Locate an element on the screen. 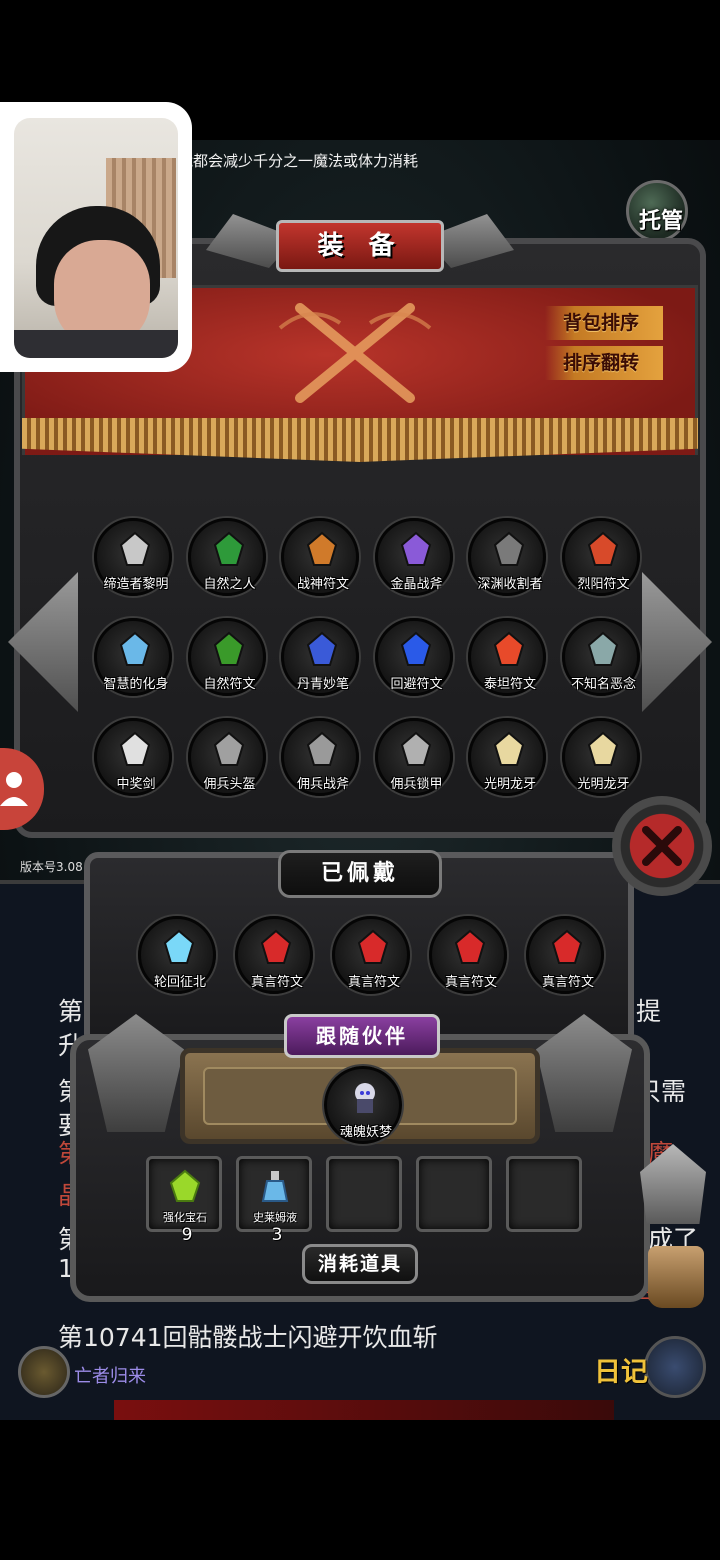 The width and height of the screenshot is (720, 1560). equipment-item-label: 佣兵锁甲 is located at coordinates (416, 784).